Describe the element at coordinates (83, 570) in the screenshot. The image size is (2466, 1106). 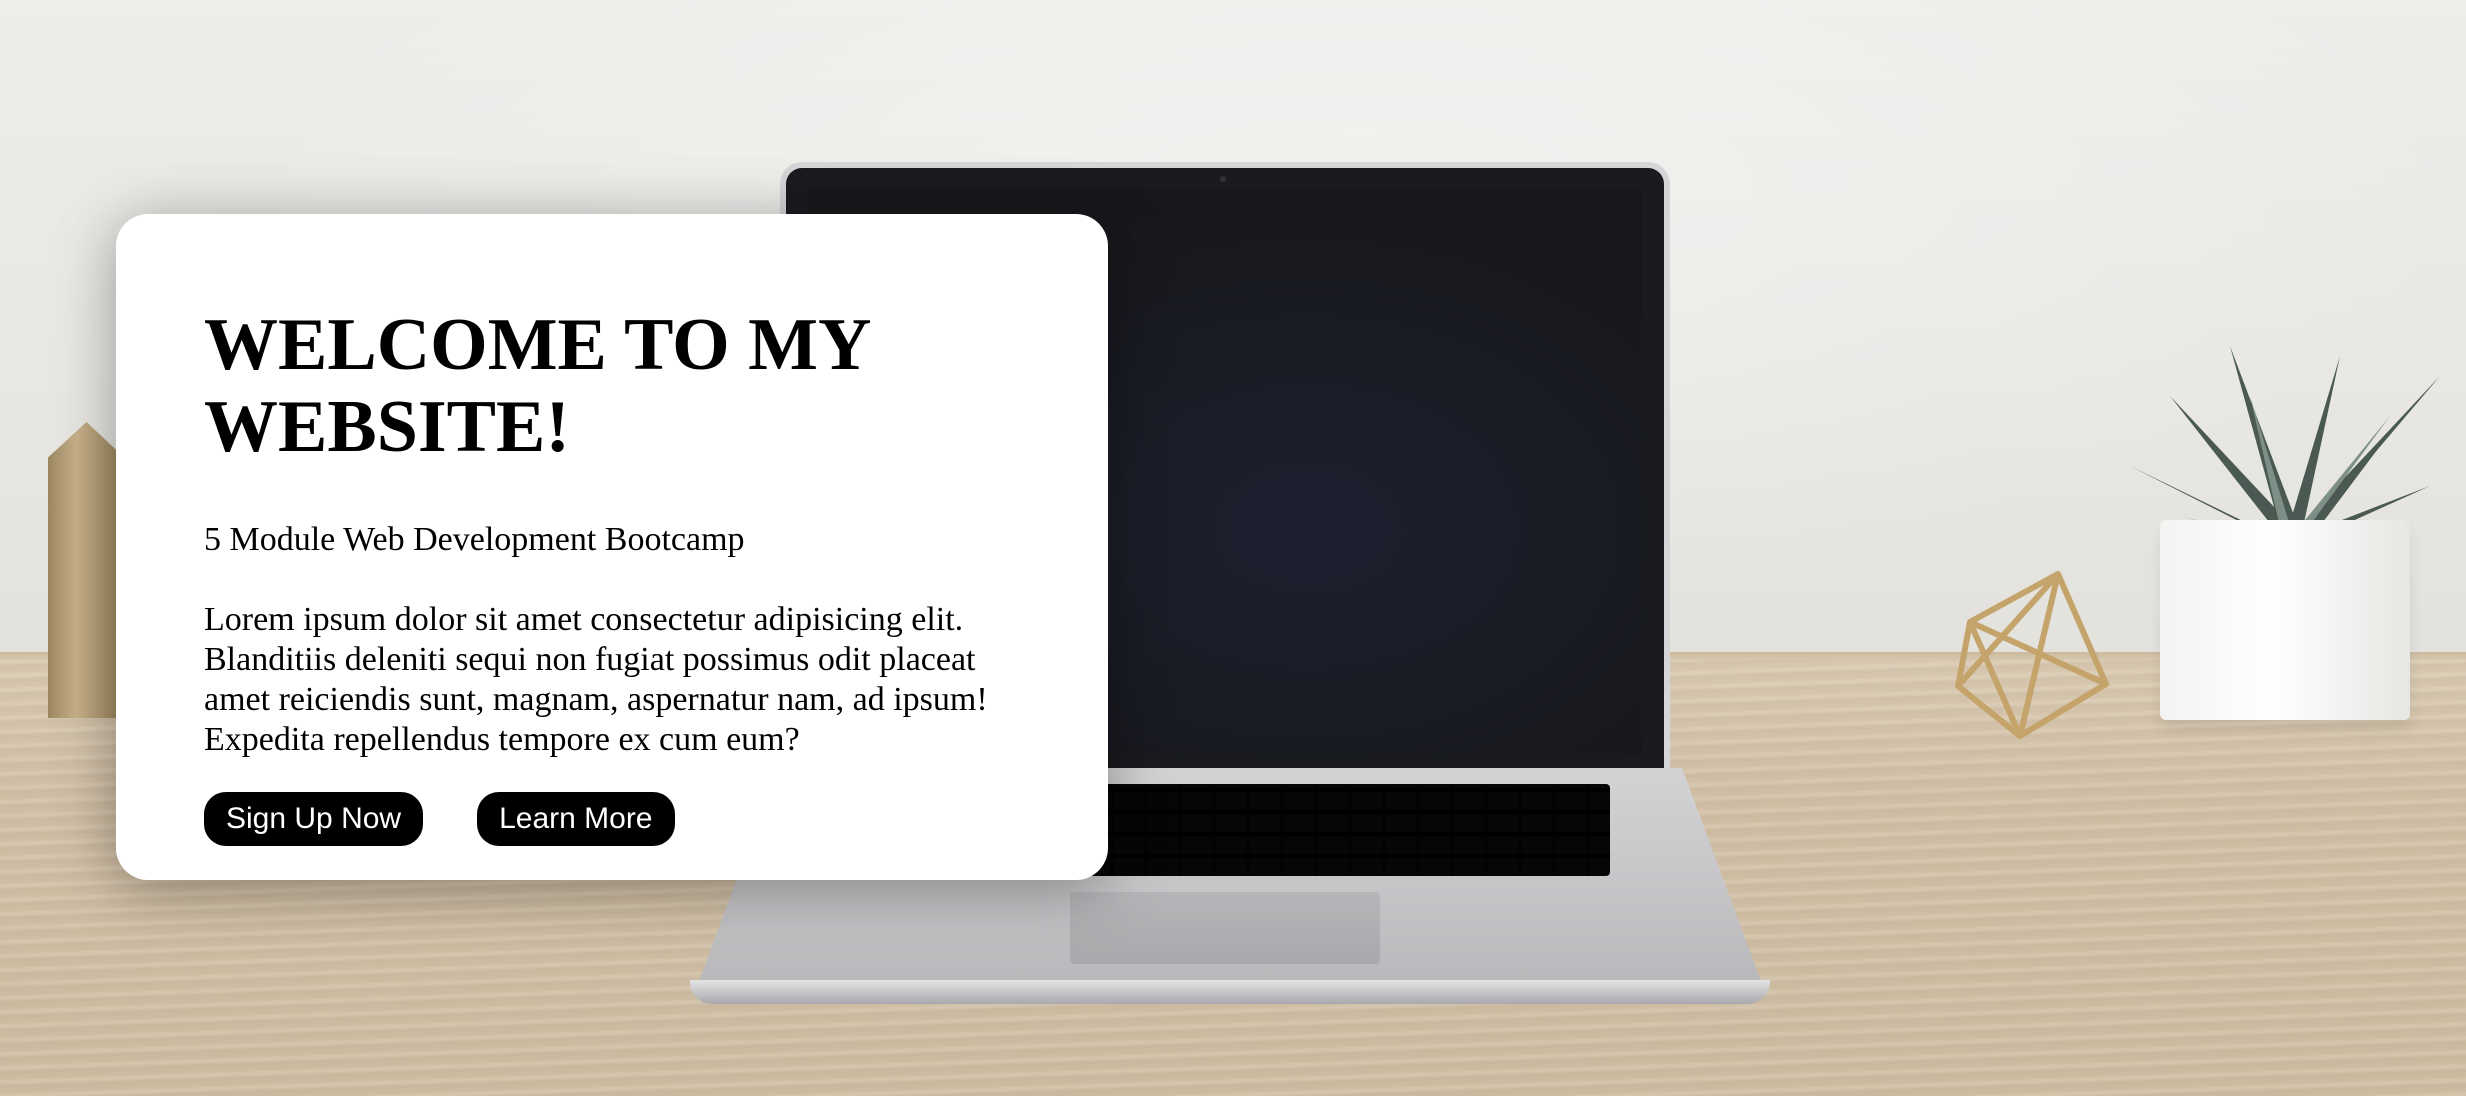
I see `background-gold-vase` at that location.